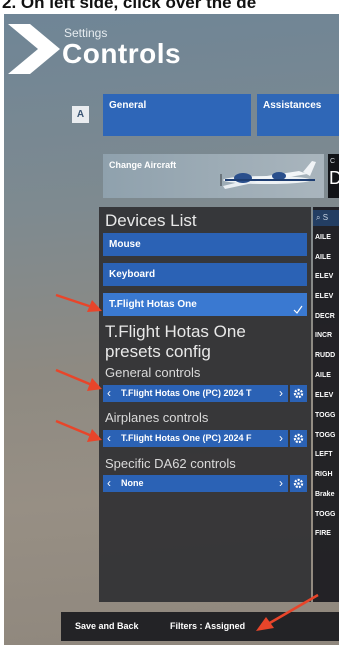 Image resolution: width=339 pixels, height=645 pixels. Describe the element at coordinates (175, 331) in the screenshot. I see `presets-title-line1: T.Flight Hotas One` at that location.